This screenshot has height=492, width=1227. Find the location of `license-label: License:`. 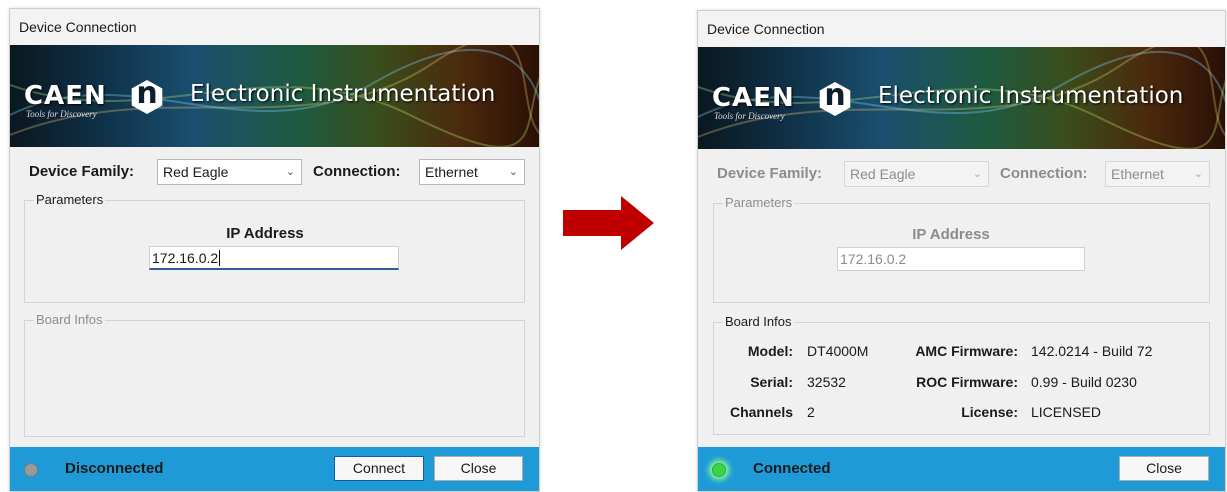

license-label: License: is located at coordinates (989, 412).